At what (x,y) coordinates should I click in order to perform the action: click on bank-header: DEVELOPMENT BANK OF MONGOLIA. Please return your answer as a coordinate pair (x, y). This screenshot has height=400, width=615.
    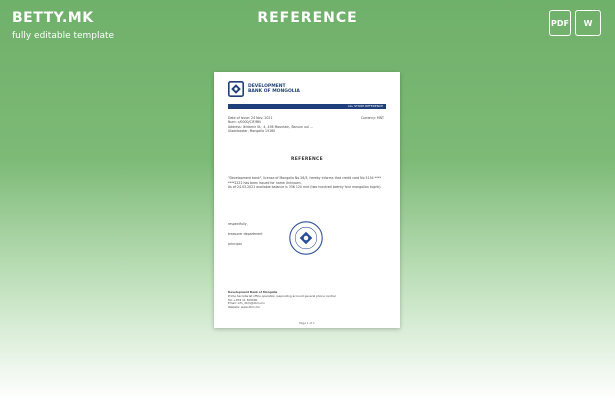
    Looking at the image, I should click on (264, 89).